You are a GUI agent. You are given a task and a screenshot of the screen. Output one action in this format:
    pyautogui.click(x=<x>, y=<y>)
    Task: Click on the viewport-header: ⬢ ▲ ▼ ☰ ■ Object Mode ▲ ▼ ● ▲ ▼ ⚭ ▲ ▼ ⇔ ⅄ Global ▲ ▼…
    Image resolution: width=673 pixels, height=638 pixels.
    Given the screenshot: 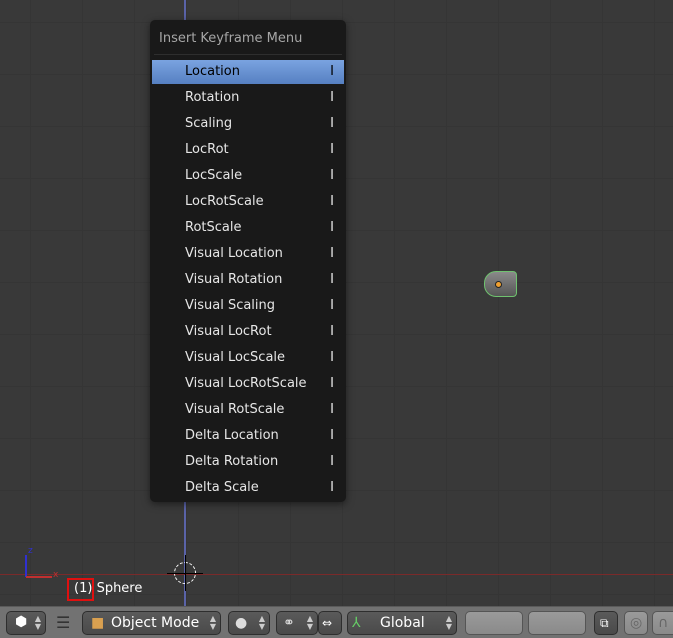 What is the action you would take?
    pyautogui.click(x=336, y=622)
    